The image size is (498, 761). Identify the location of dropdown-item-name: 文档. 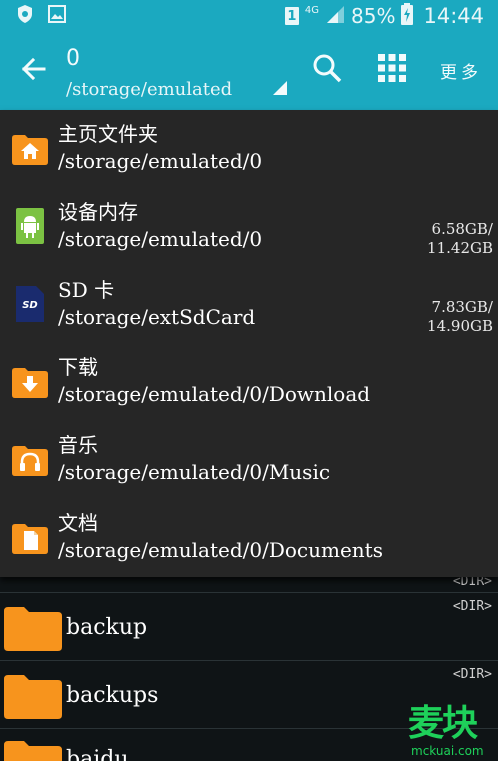
(78, 522).